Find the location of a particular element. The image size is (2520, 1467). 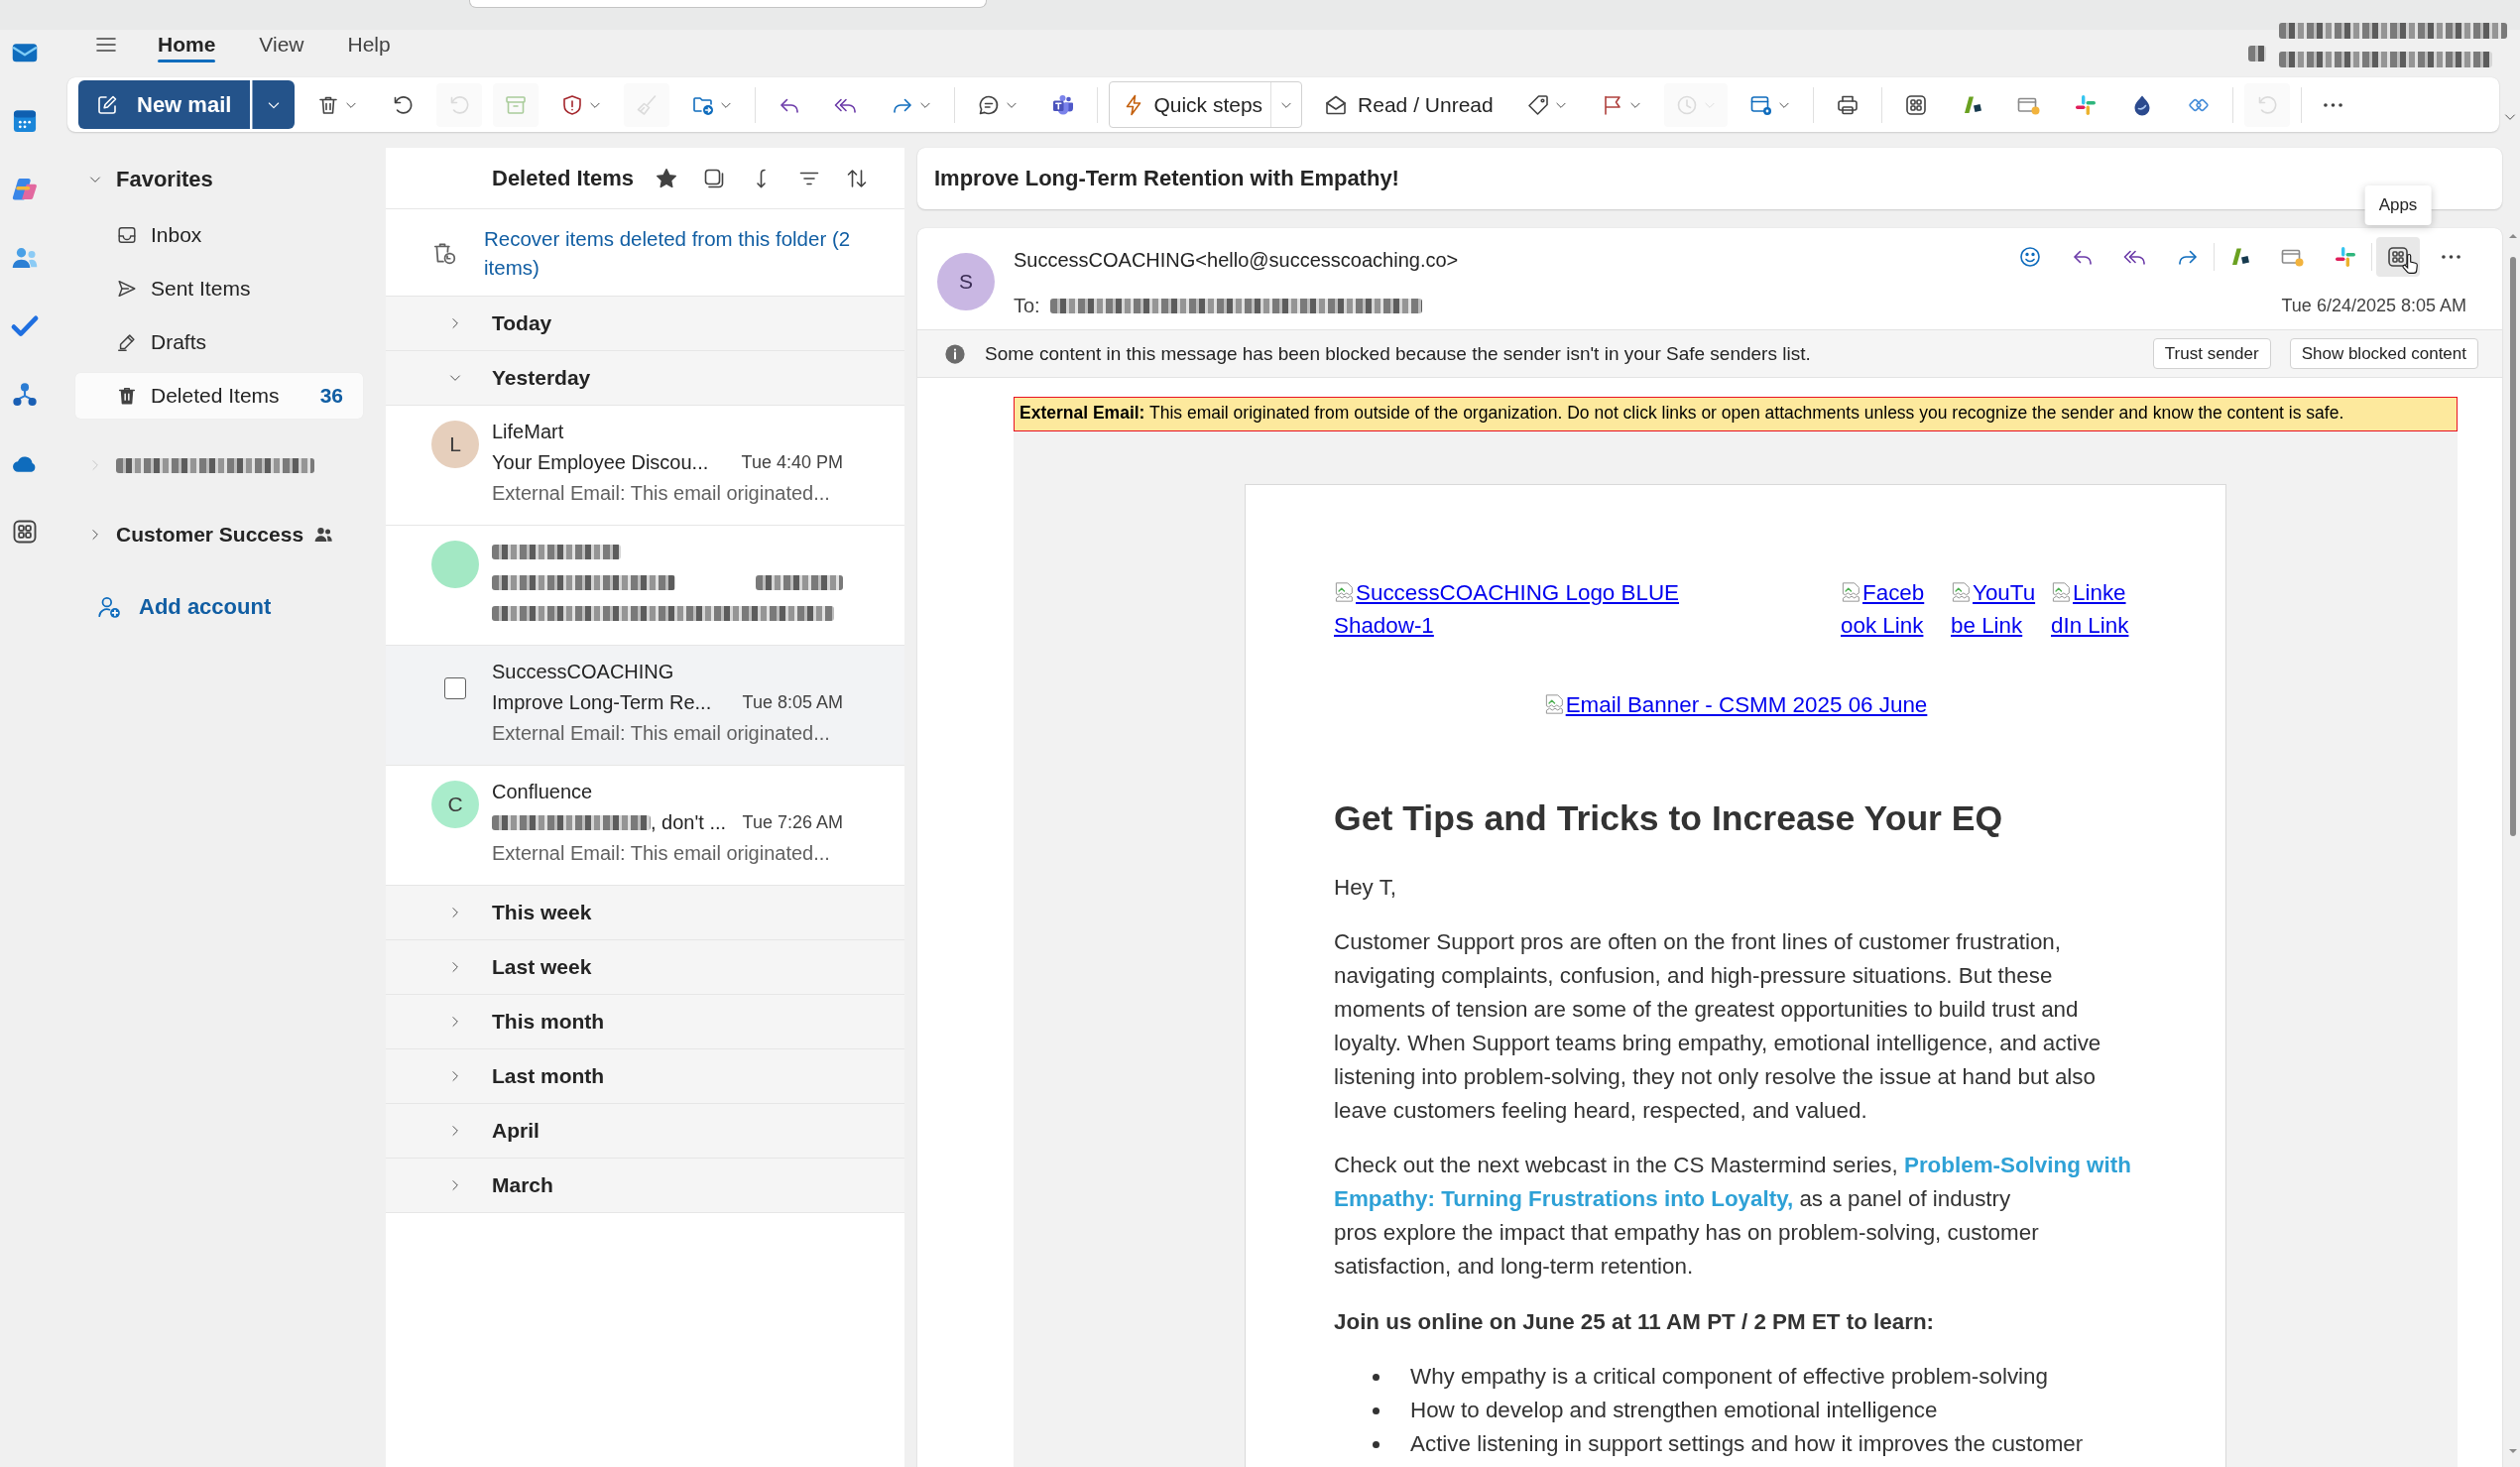

banner-image-link: Email Banner - CSMM 2025 06 June is located at coordinates (1735, 704).